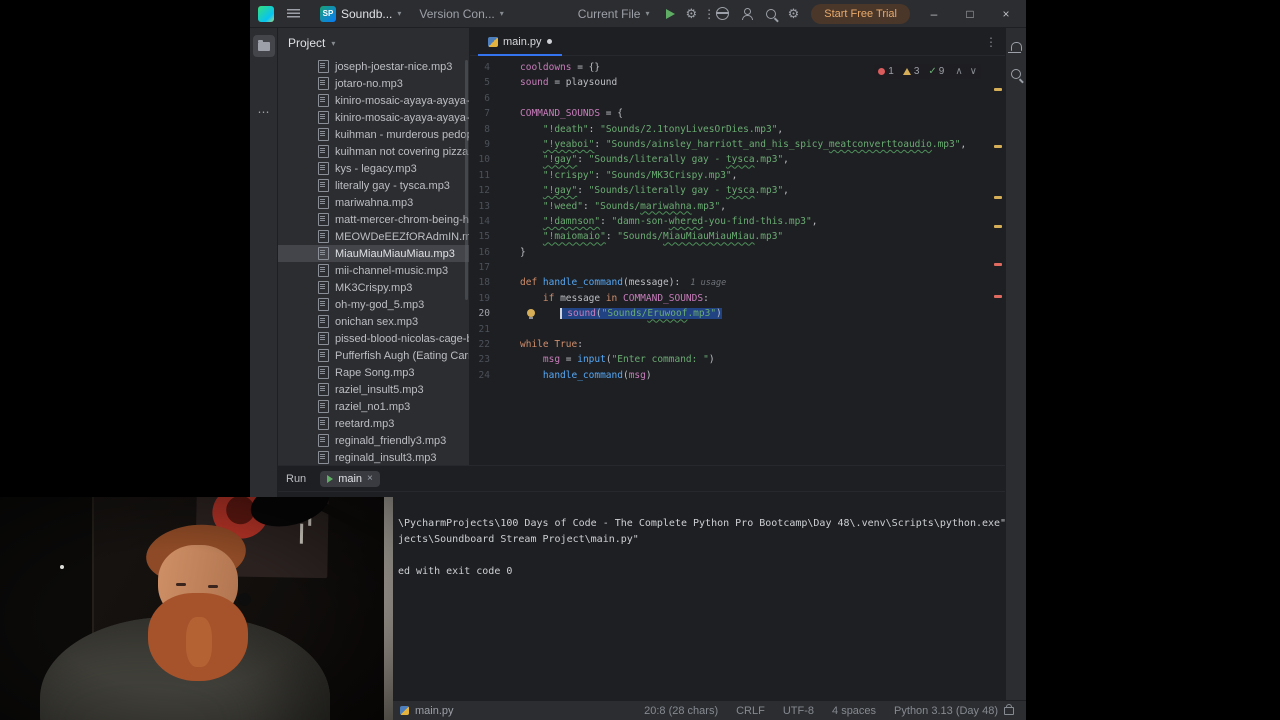 The height and width of the screenshot is (720, 1280). I want to click on vcs-widget: Version Con... ▾, so click(461, 14).